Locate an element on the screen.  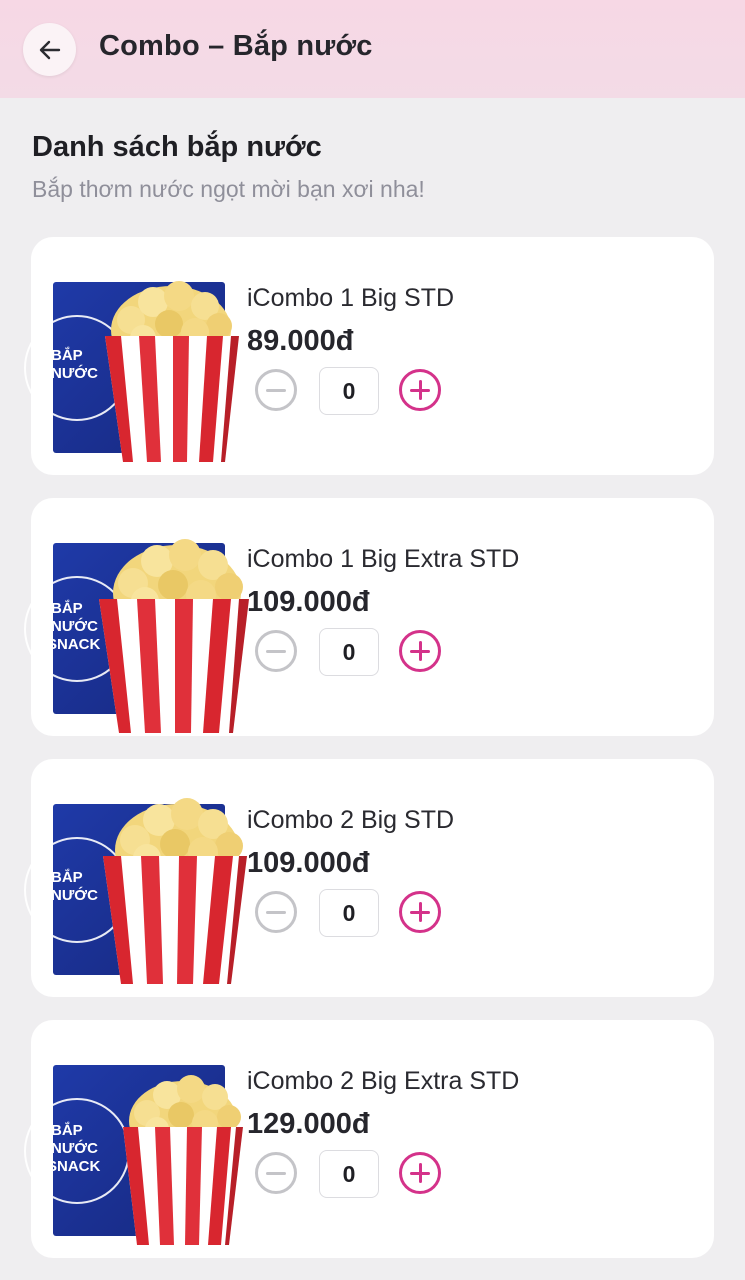
product-name: iCombo 1 Big Extra STD is located at coordinates (383, 559).